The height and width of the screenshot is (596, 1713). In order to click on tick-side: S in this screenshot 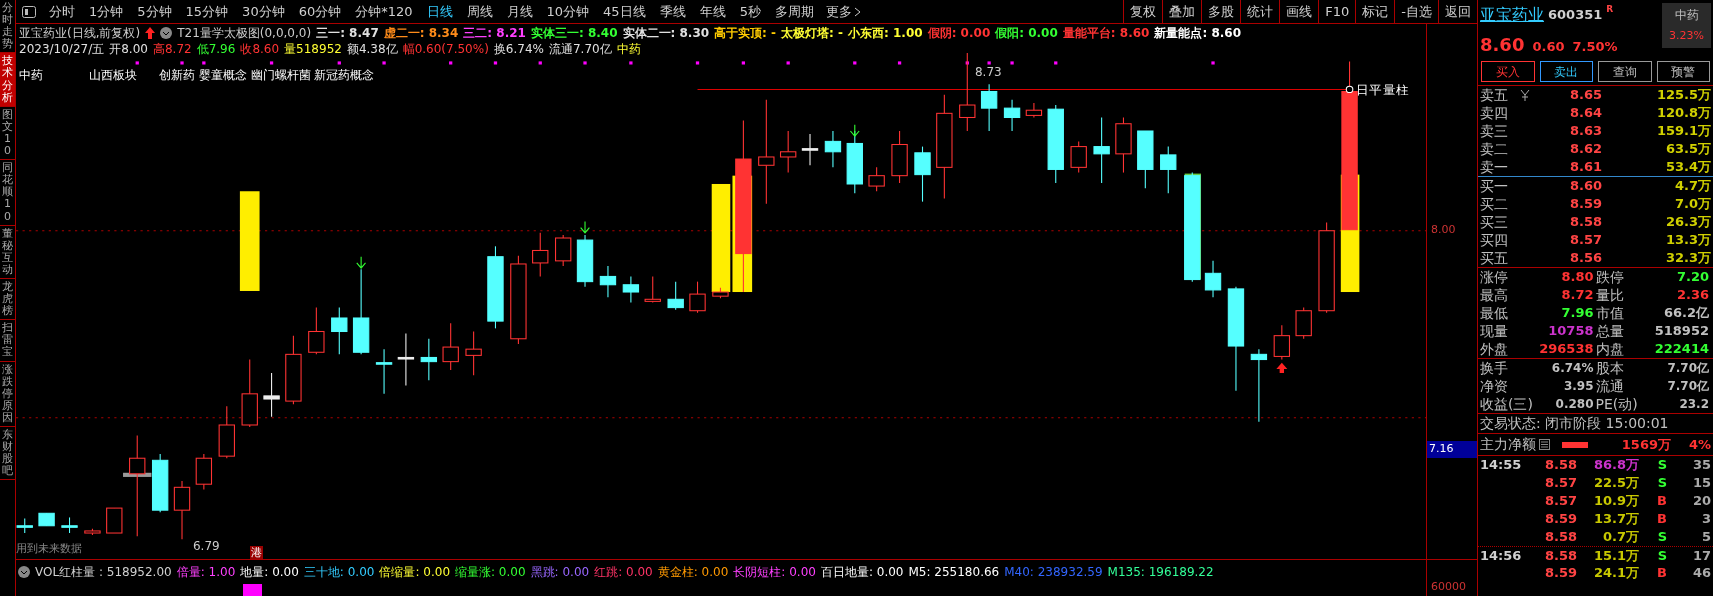, I will do `click(1661, 537)`.